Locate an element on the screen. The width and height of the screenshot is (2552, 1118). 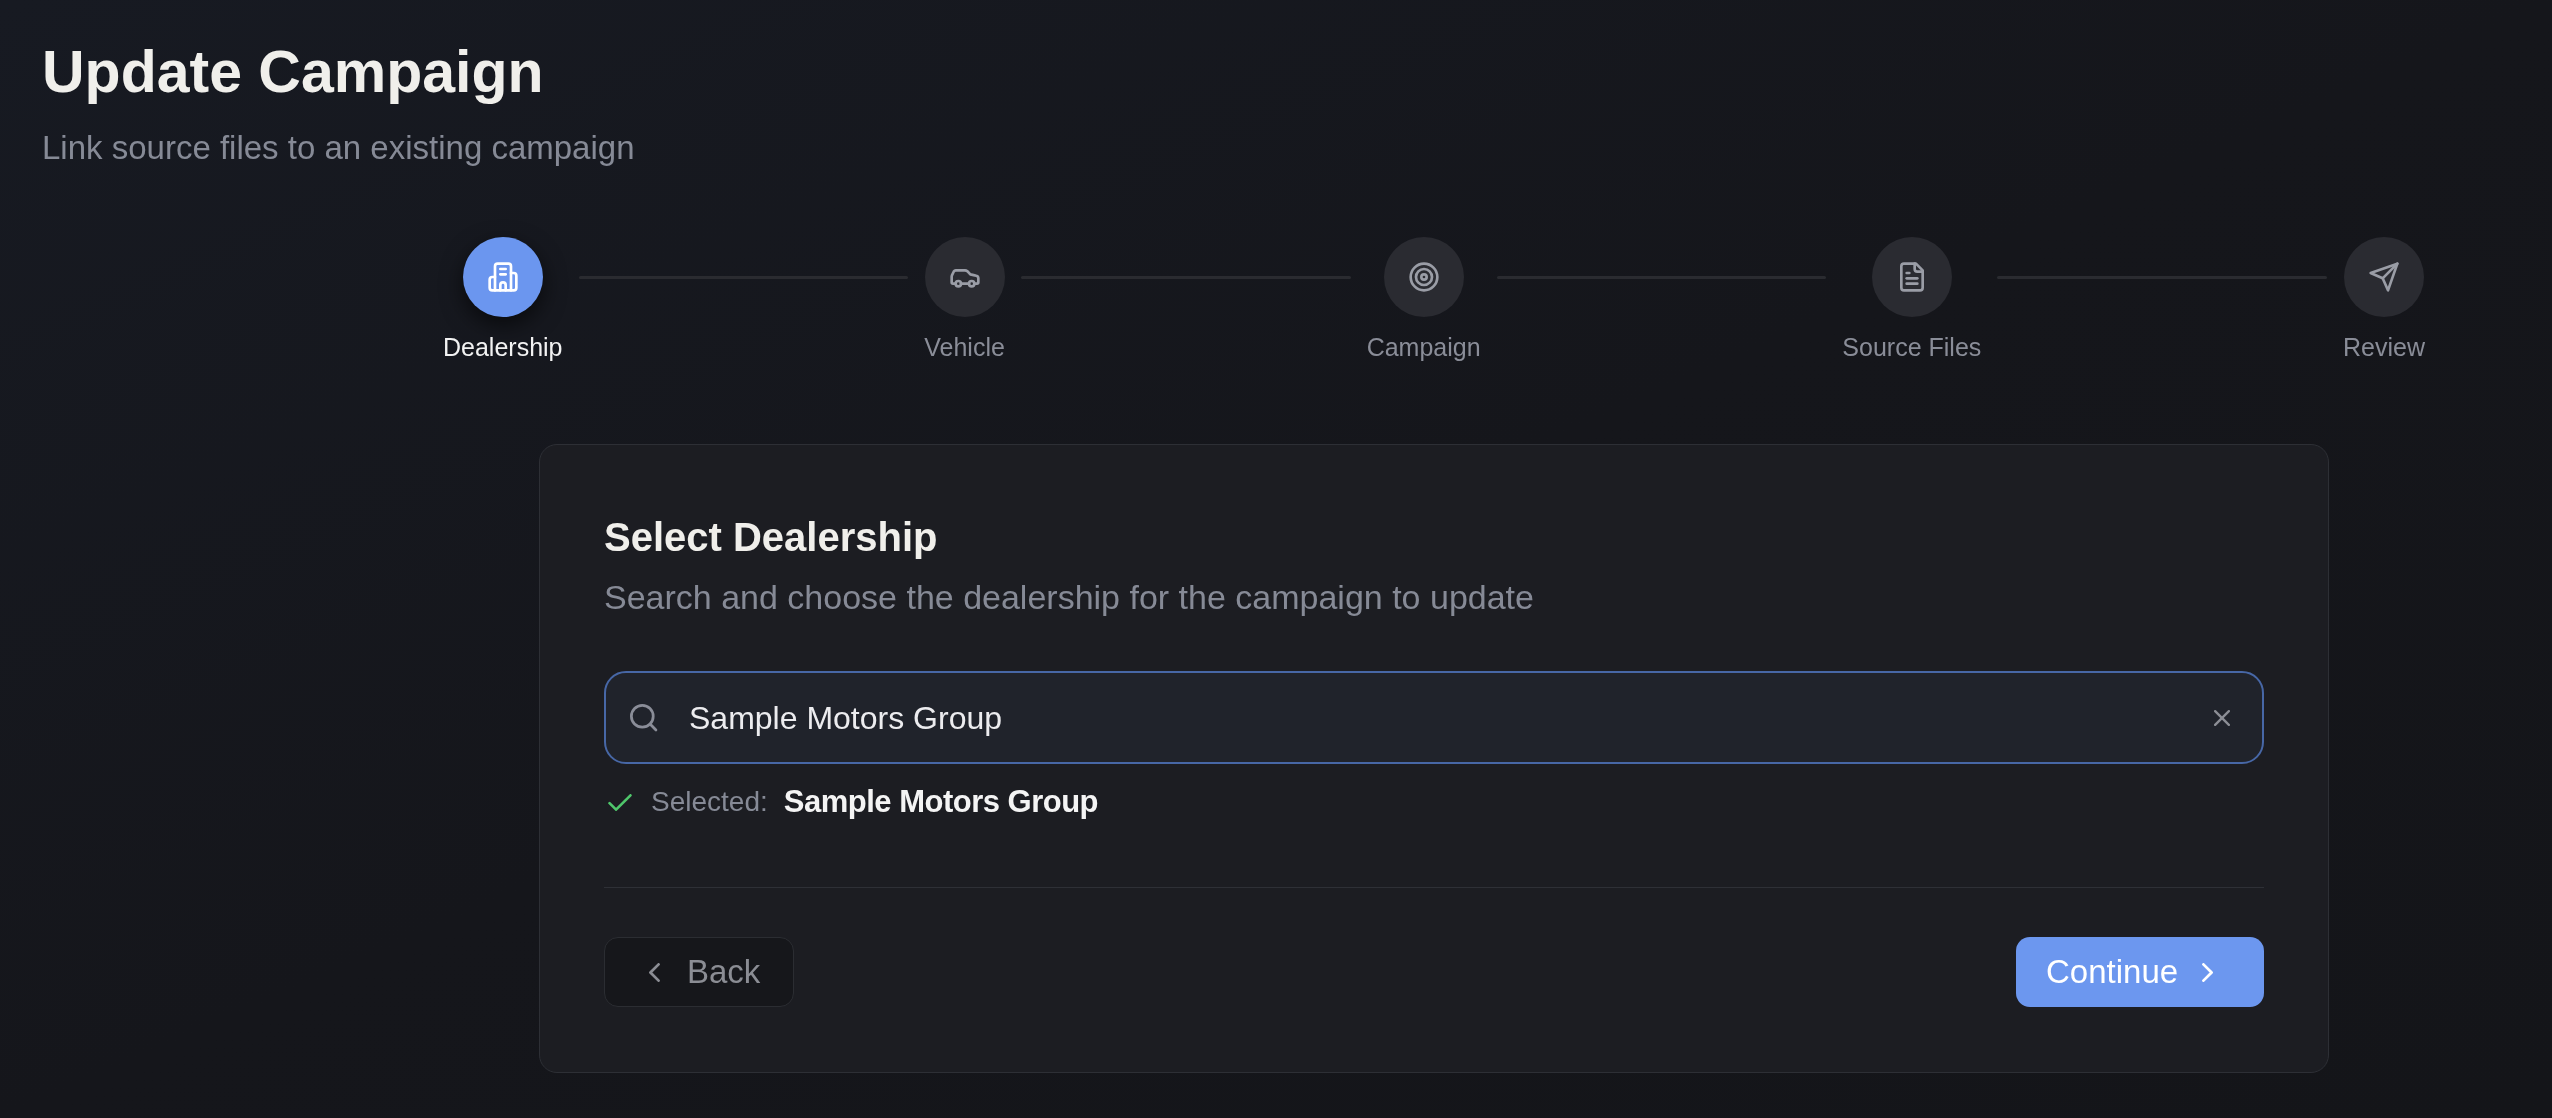
step-label: Source Files is located at coordinates (1912, 347).